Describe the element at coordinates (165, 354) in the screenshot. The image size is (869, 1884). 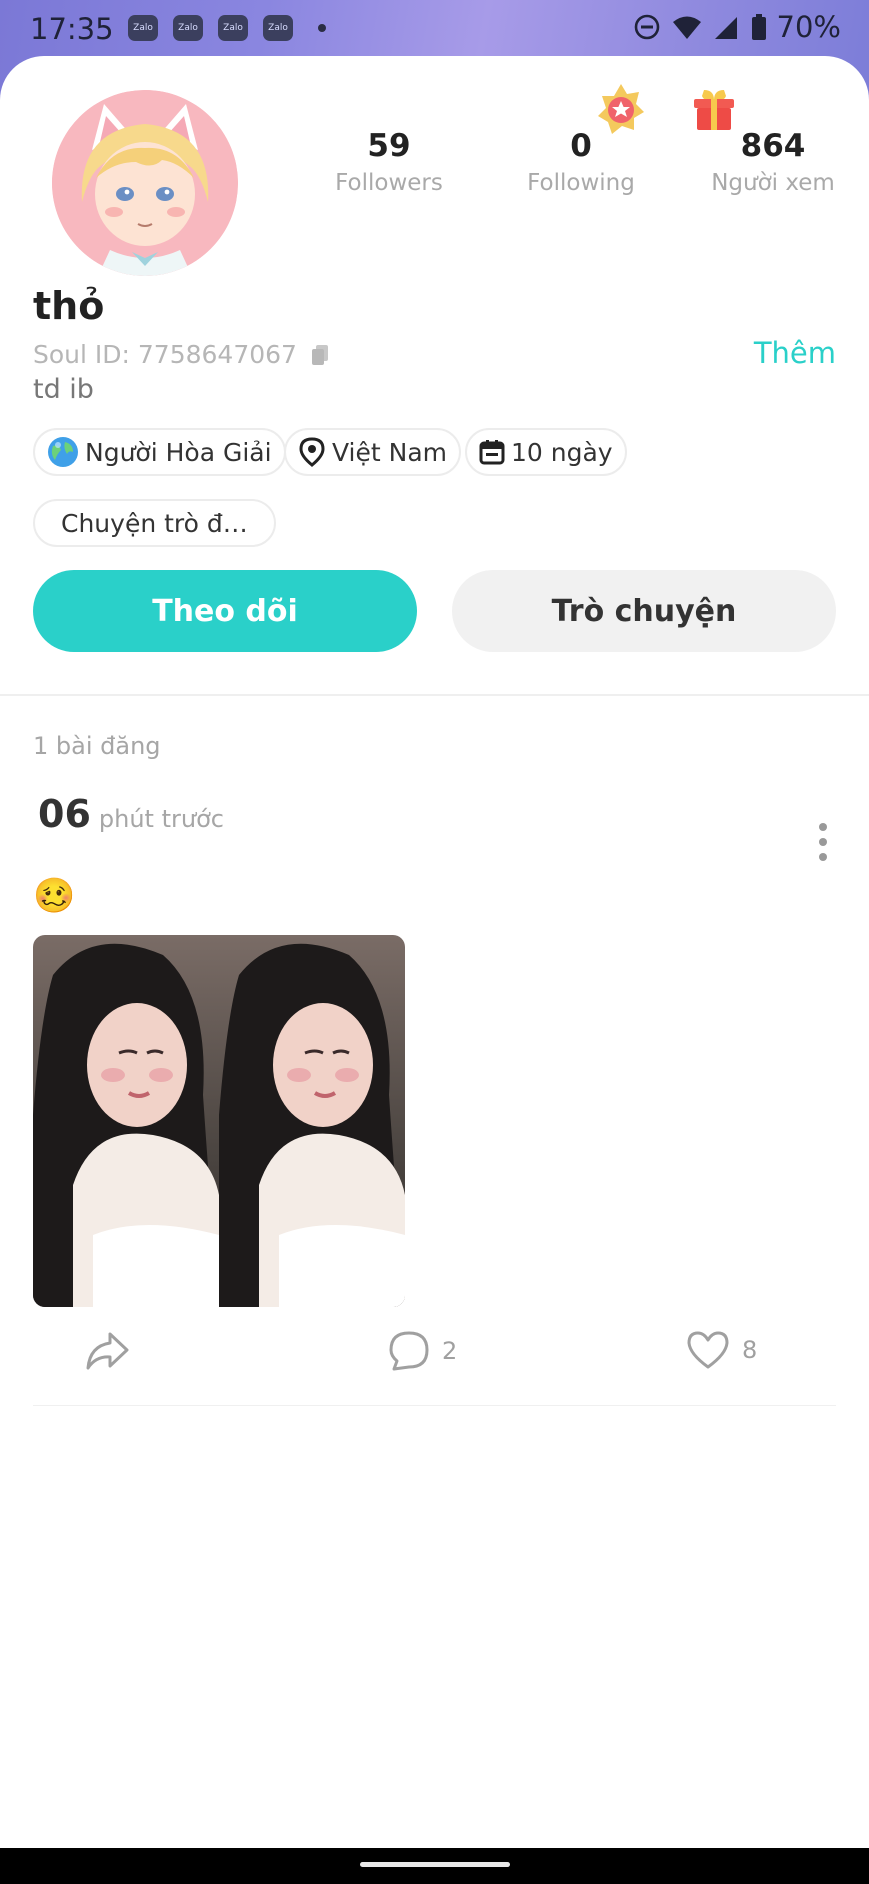
I see `soul-id: Soul ID: 7758647067` at that location.